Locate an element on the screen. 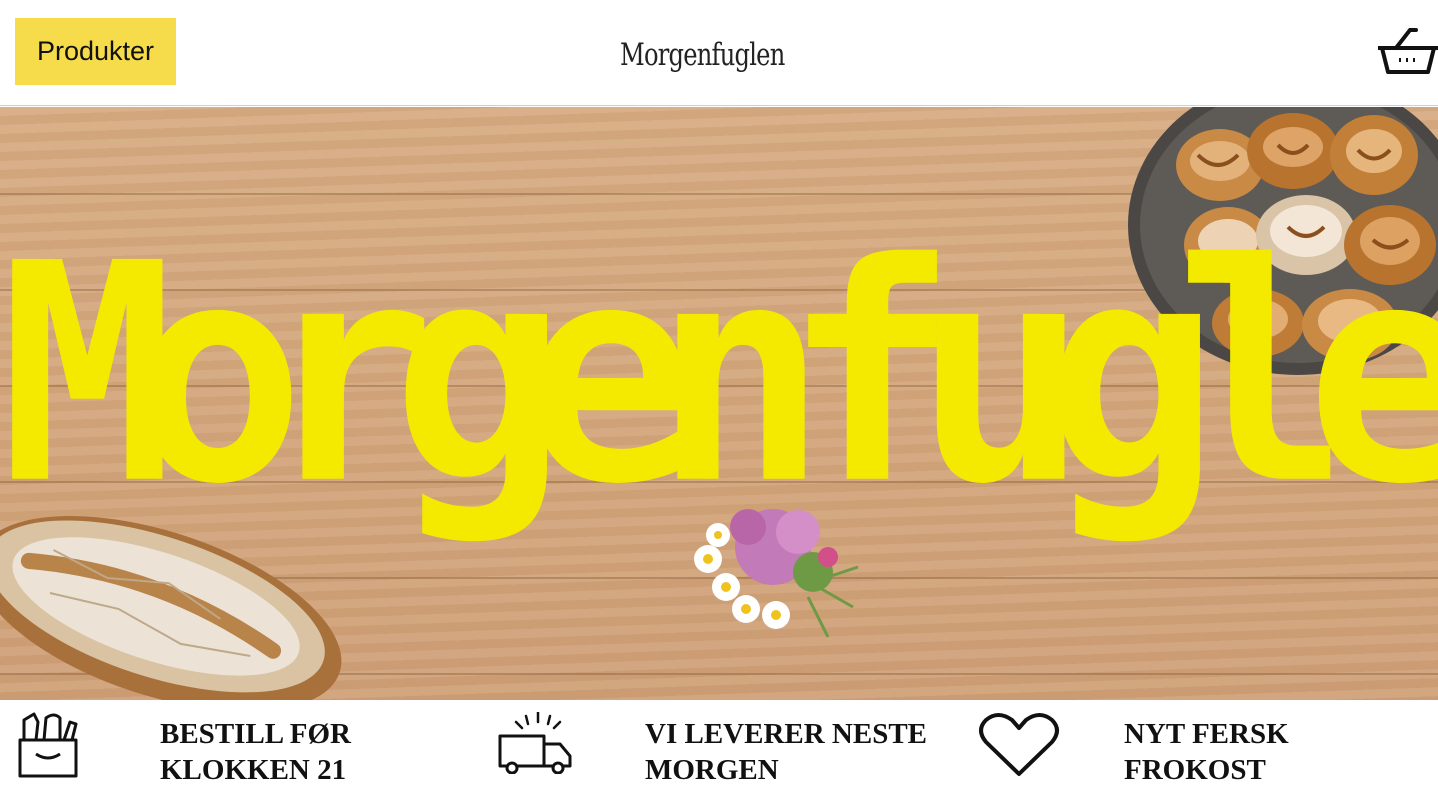 The image size is (1438, 803). site-logo: Morgenfuglen is located at coordinates (716, 55).